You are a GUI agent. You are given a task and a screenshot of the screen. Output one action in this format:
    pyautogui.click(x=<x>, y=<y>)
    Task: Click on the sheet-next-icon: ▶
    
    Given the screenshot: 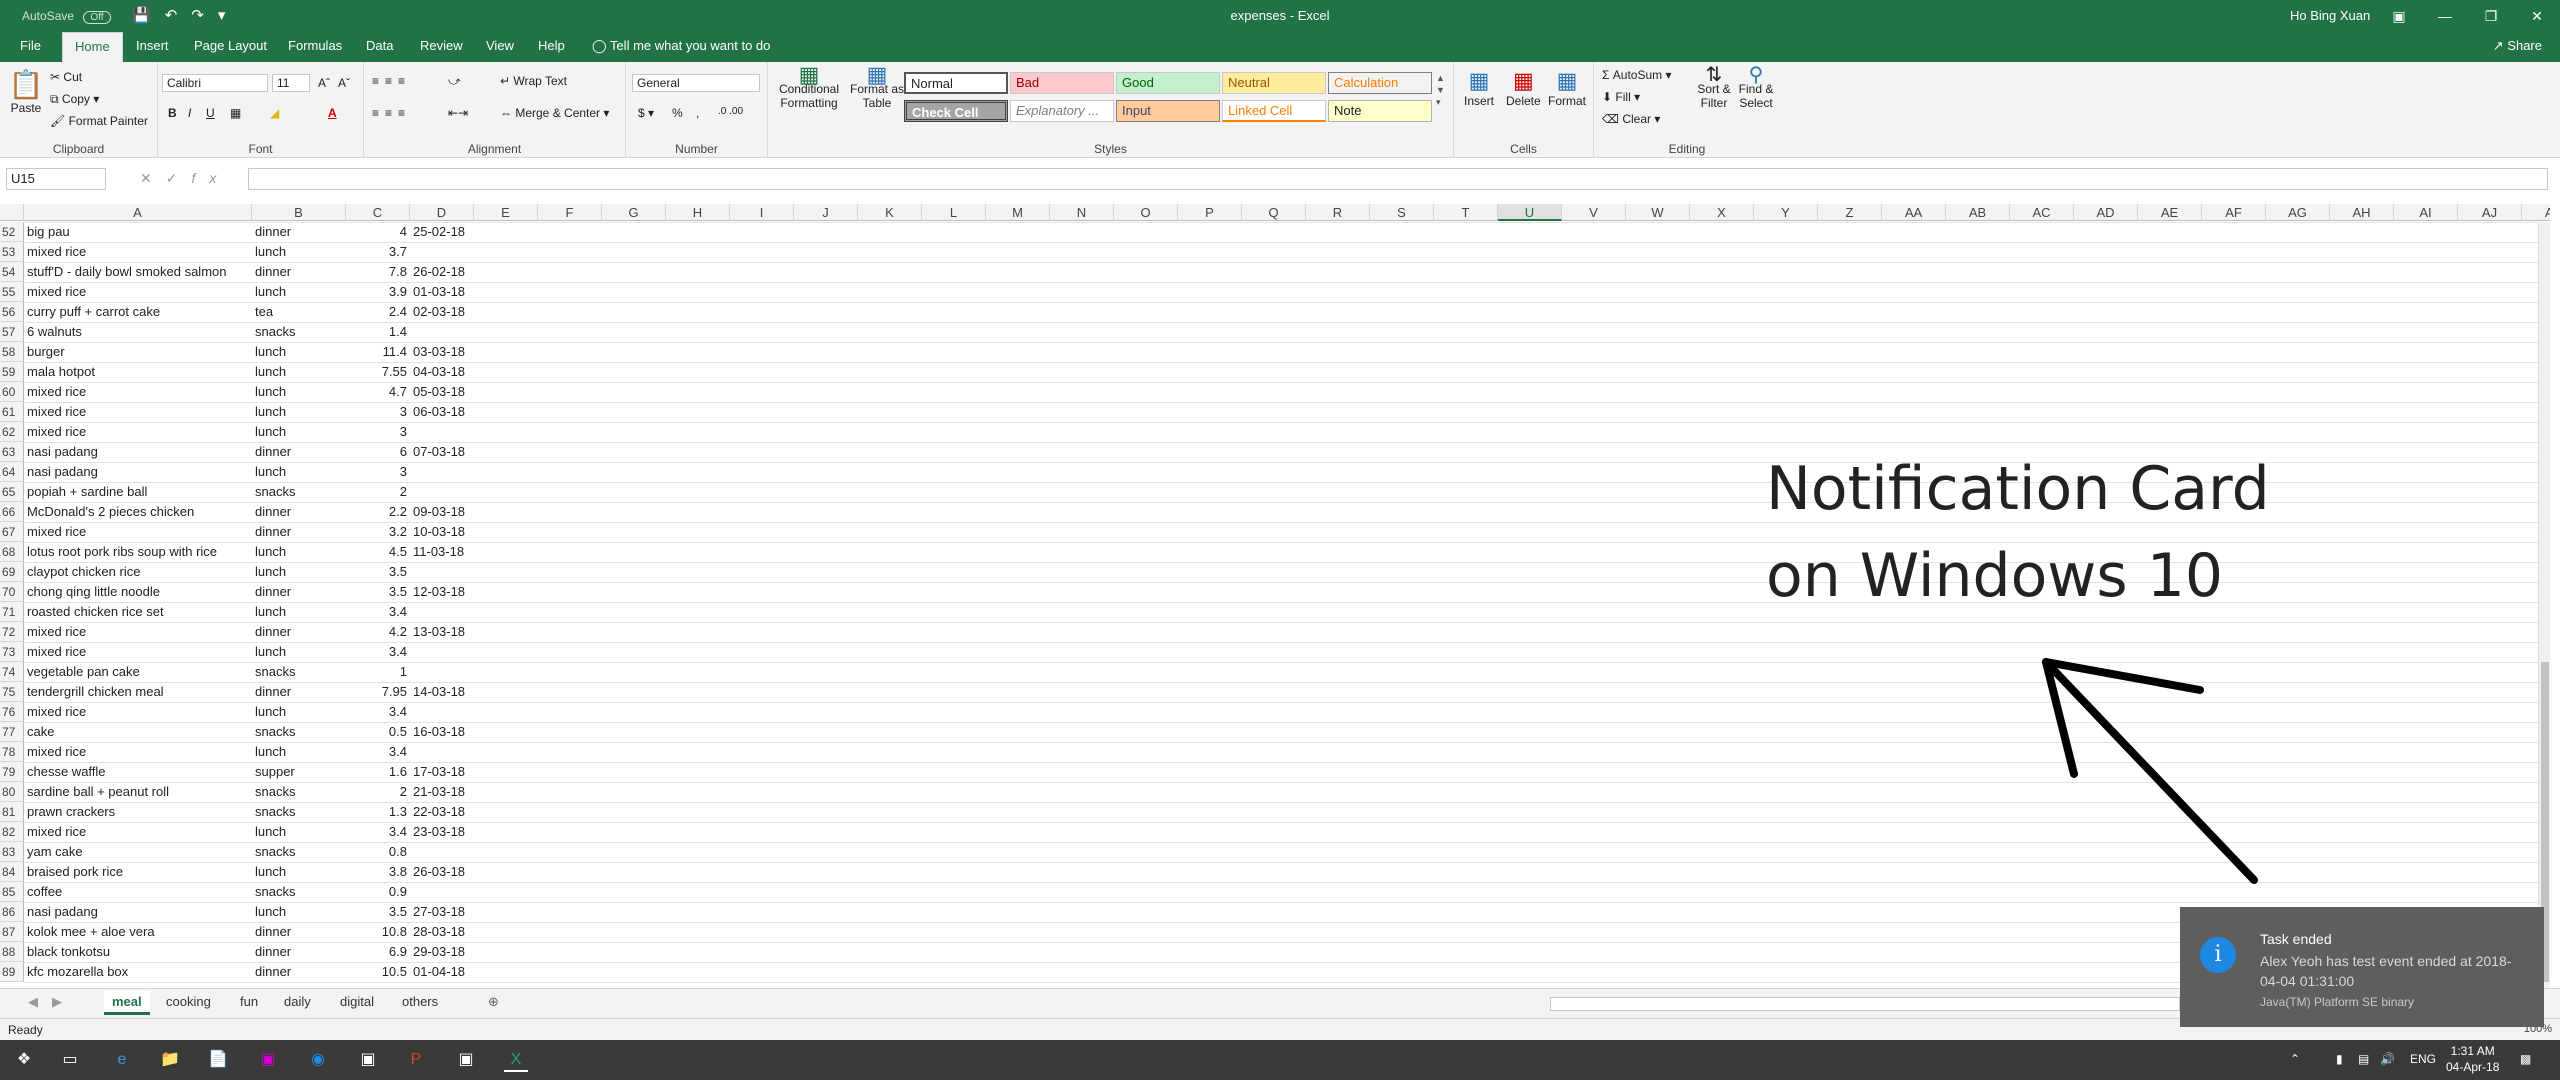 What is the action you would take?
    pyautogui.click(x=57, y=1002)
    